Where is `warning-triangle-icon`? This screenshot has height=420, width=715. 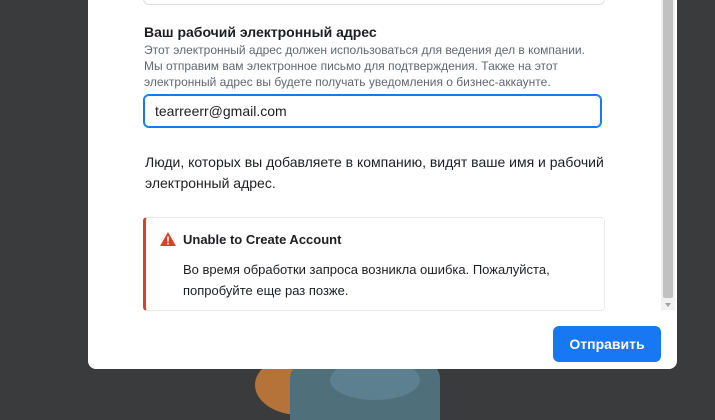
warning-triangle-icon is located at coordinates (168, 239).